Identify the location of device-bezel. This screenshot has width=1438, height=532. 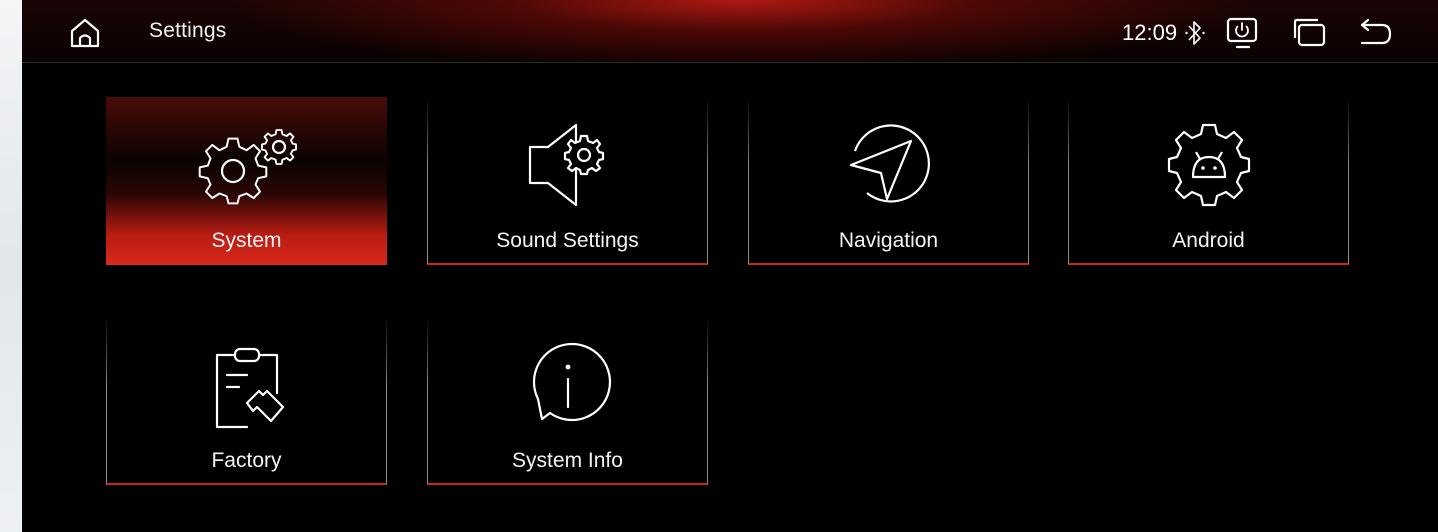
(11, 266).